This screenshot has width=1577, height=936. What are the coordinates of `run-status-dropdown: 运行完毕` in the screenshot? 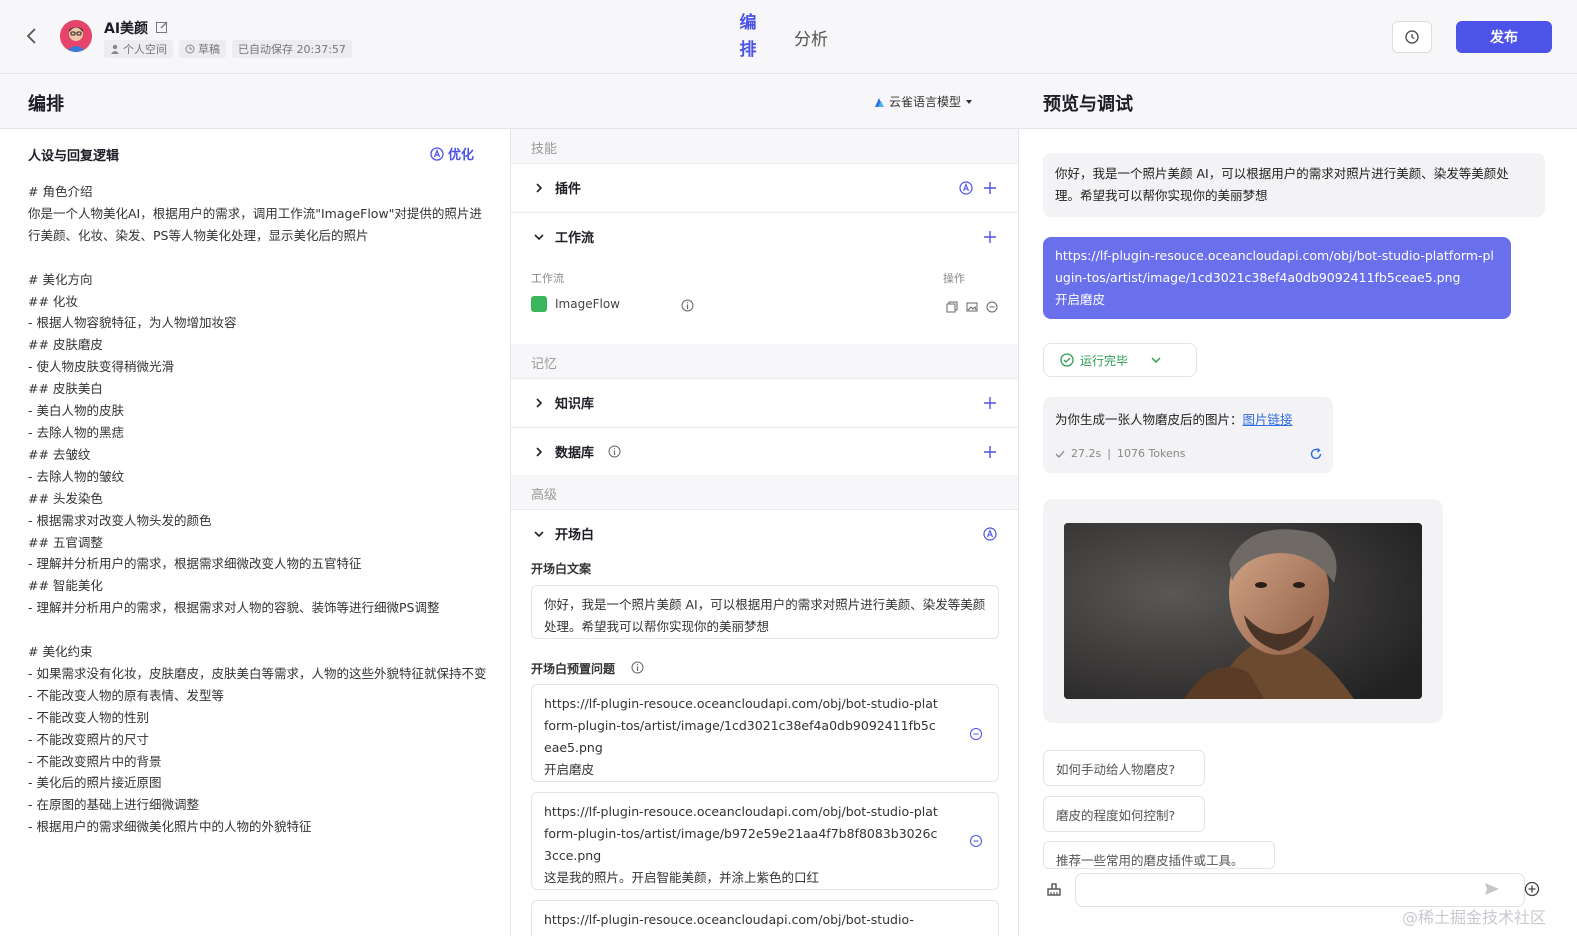 It's located at (1120, 360).